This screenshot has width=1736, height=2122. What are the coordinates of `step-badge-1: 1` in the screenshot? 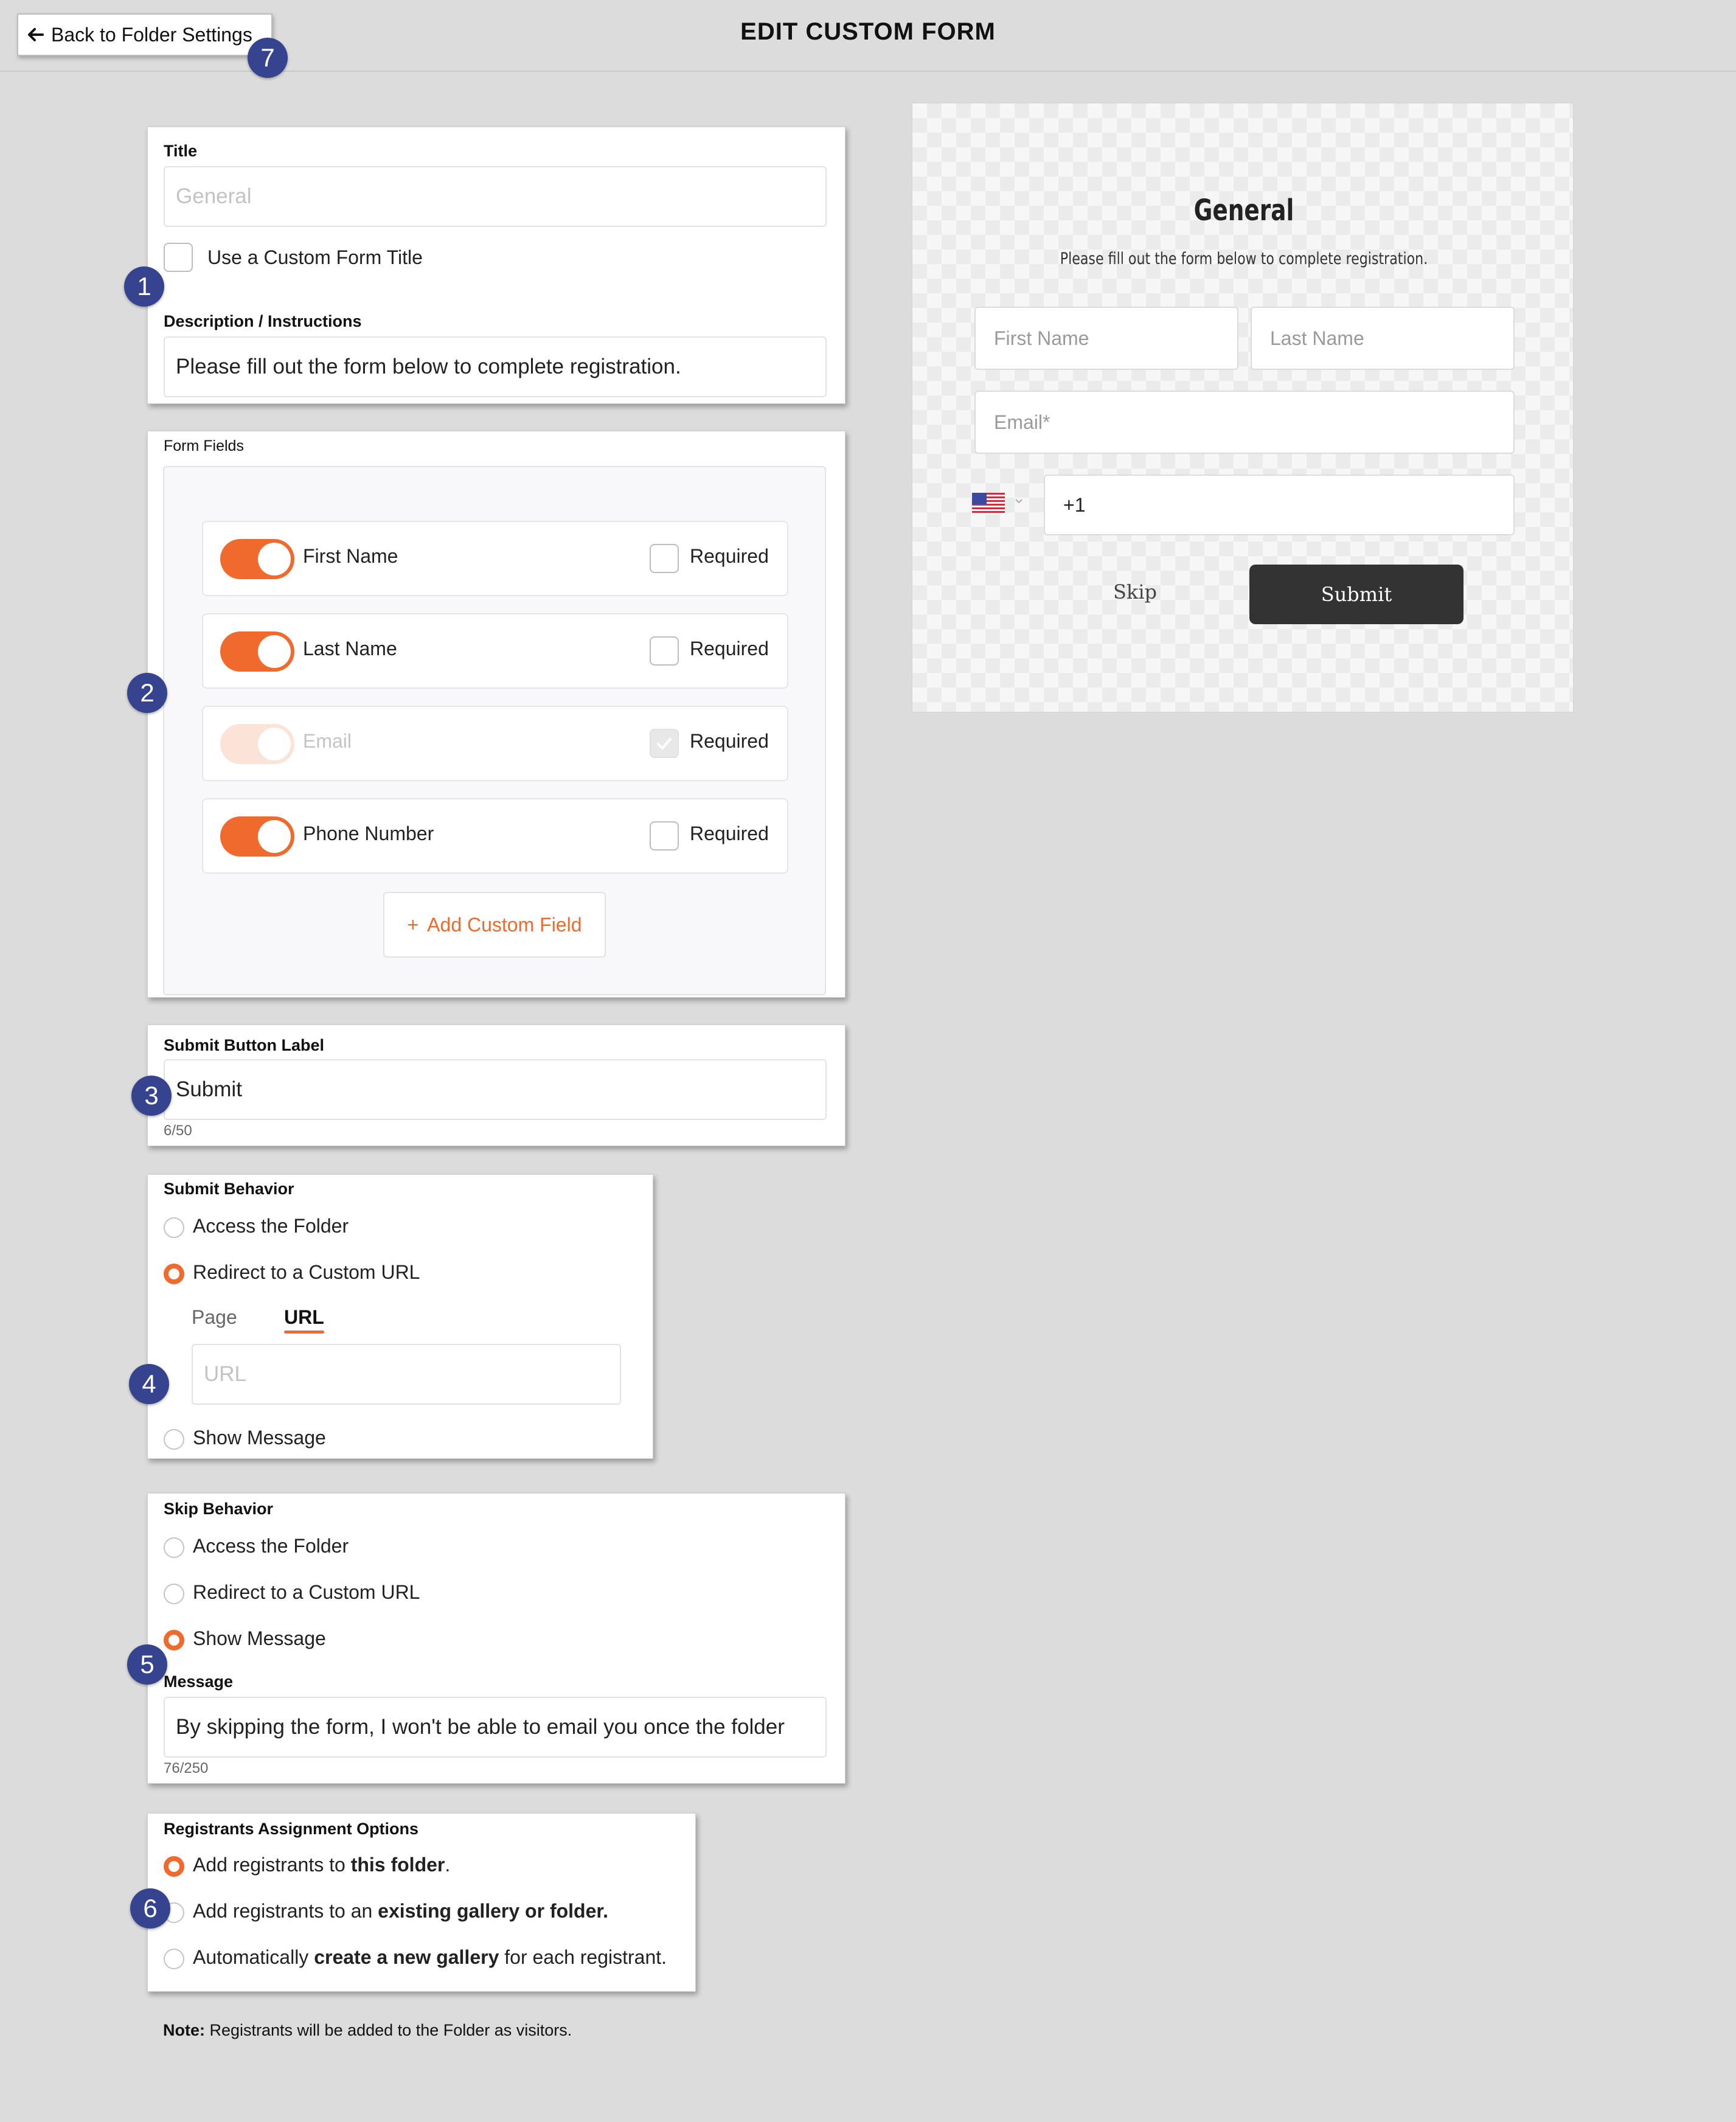 It's located at (144, 286).